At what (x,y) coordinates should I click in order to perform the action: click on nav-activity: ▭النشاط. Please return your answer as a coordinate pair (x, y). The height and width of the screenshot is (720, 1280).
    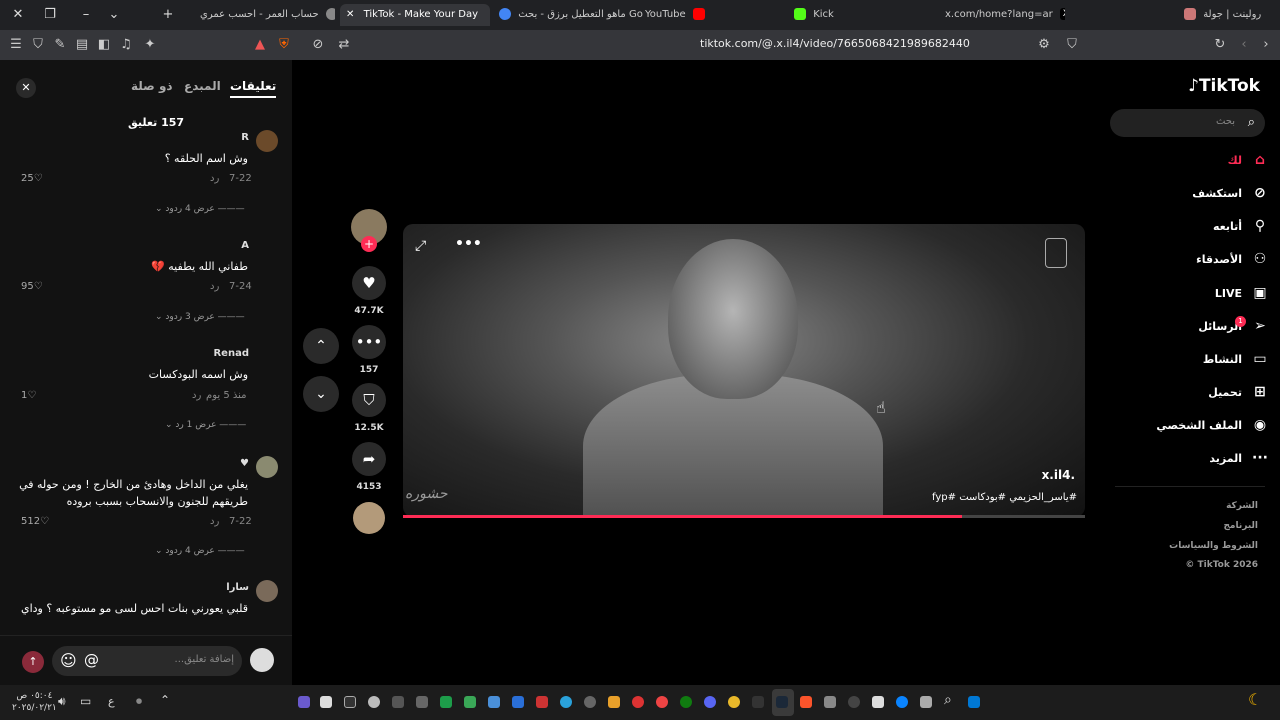
    Looking at the image, I should click on (1236, 361).